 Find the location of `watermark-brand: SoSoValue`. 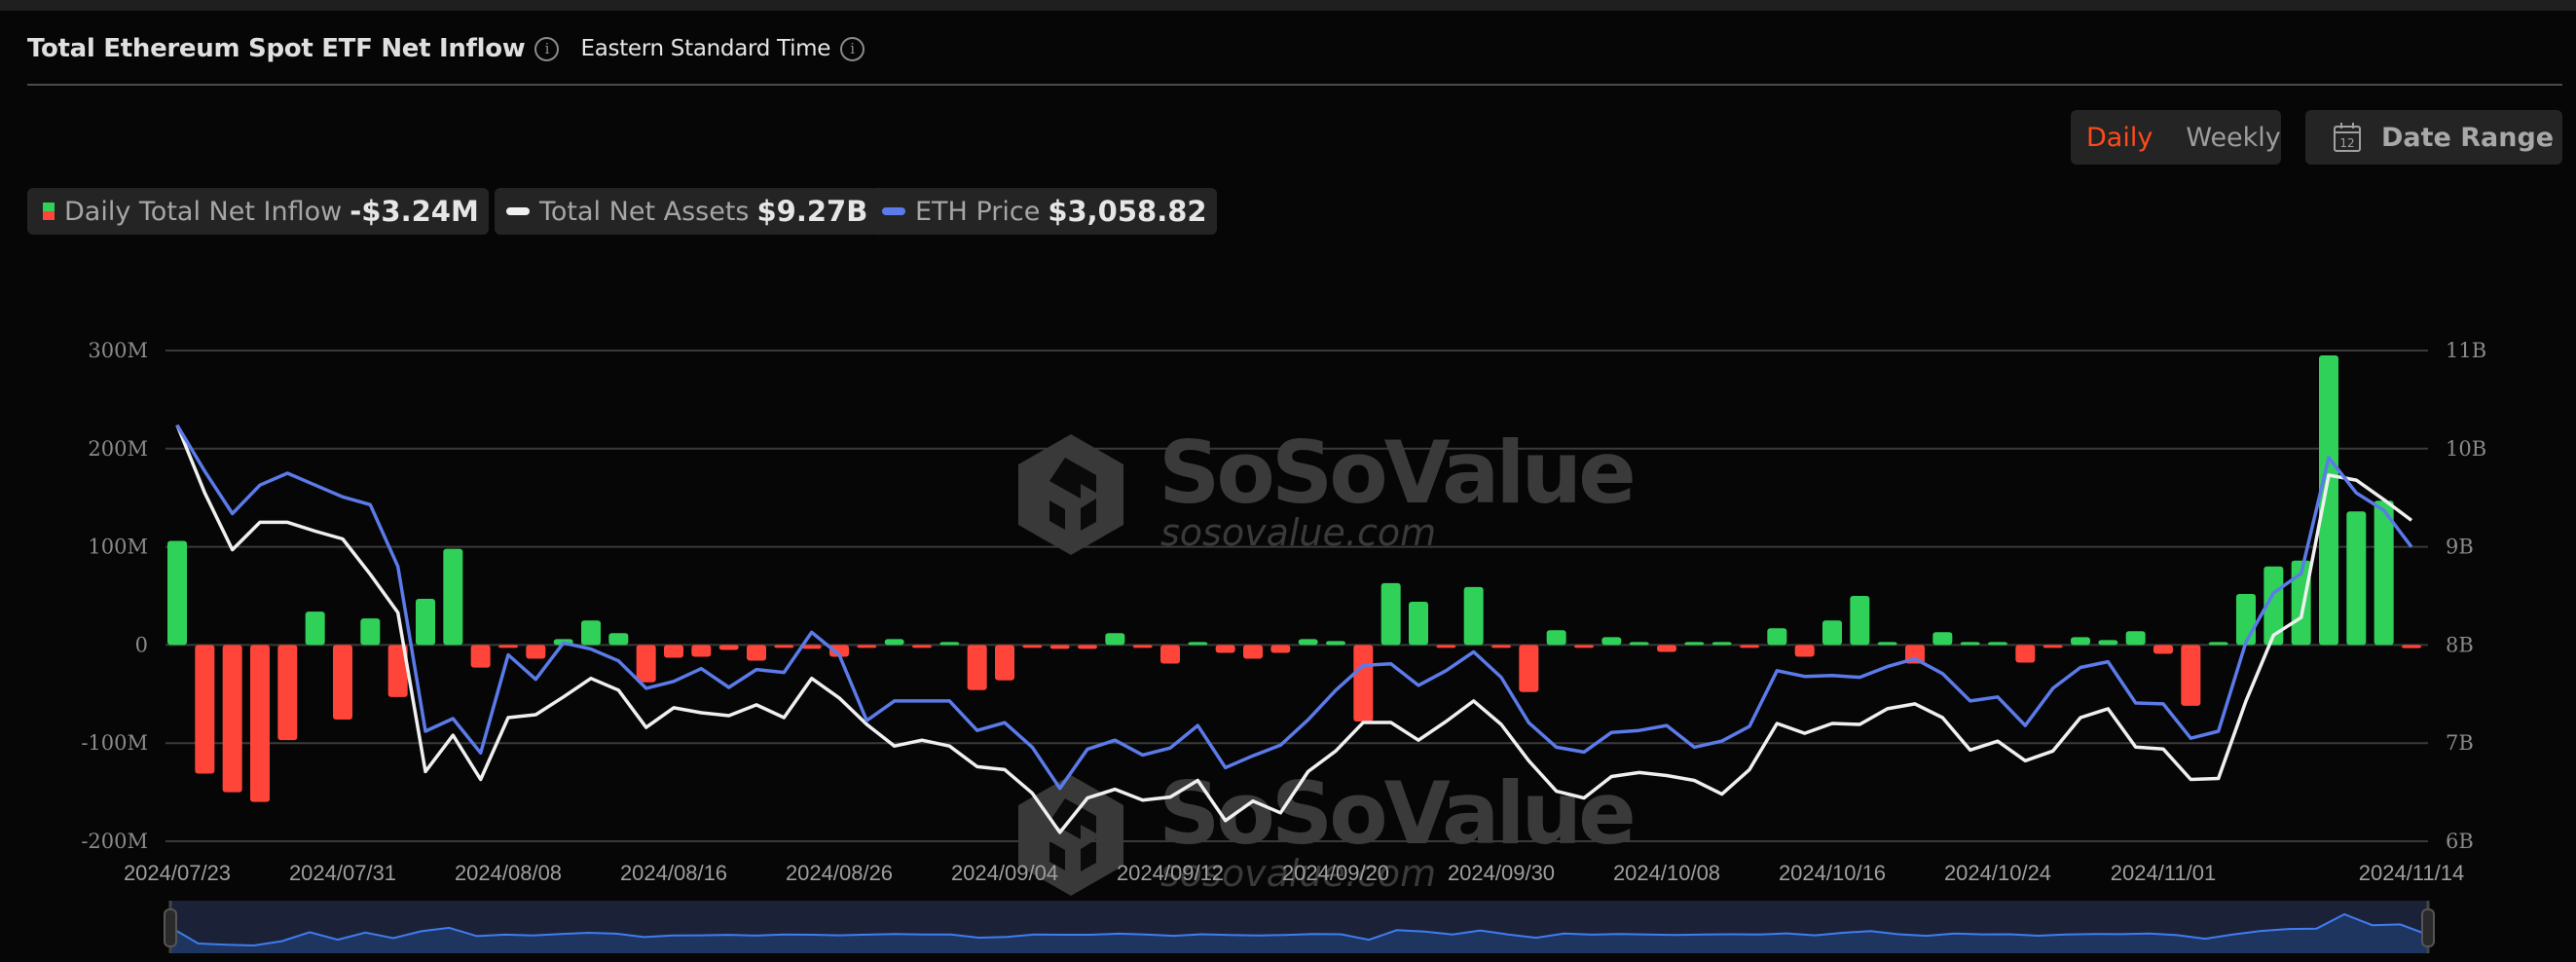

watermark-brand: SoSoValue is located at coordinates (1396, 473).